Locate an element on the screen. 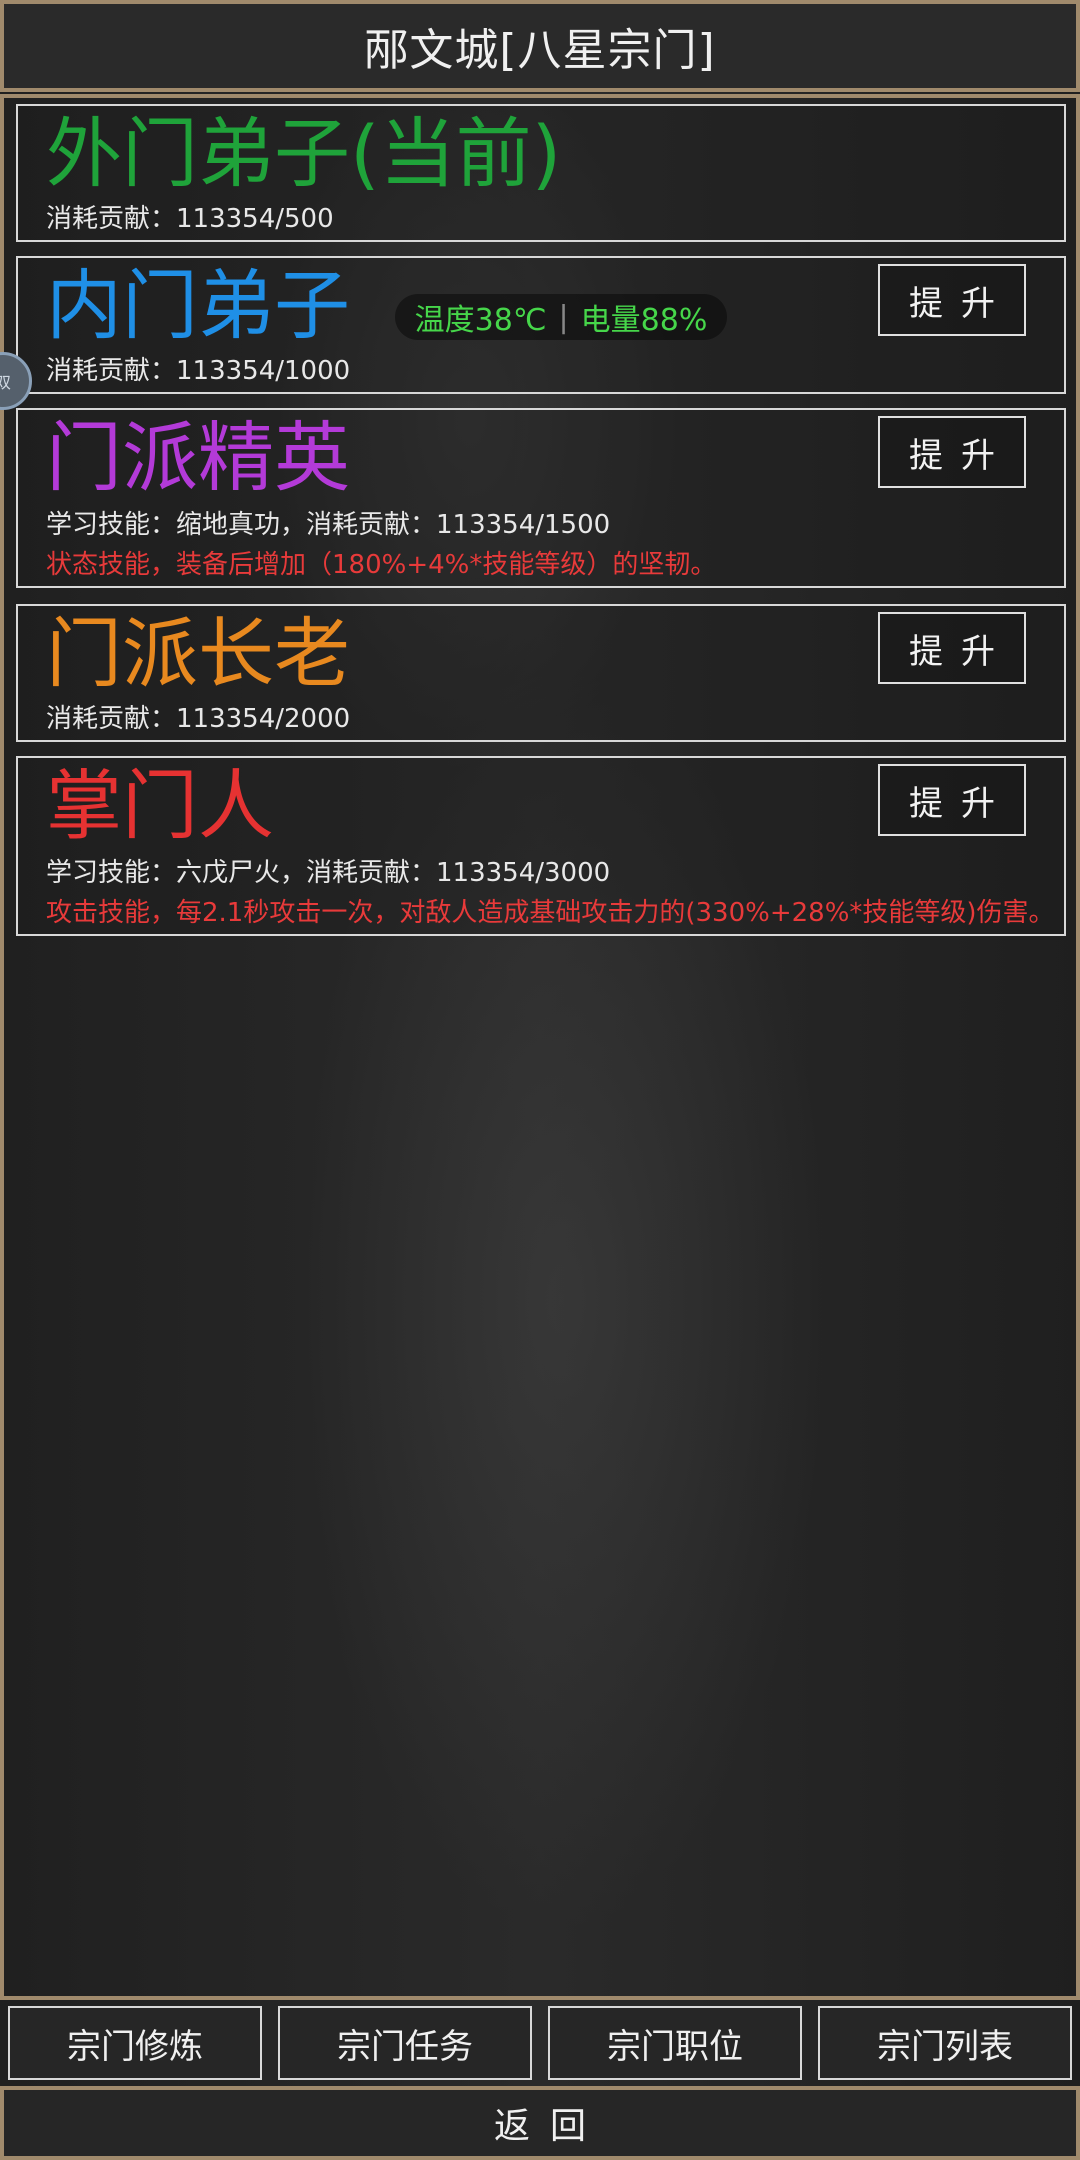  rank-title: 门派精英 is located at coordinates (198, 457).